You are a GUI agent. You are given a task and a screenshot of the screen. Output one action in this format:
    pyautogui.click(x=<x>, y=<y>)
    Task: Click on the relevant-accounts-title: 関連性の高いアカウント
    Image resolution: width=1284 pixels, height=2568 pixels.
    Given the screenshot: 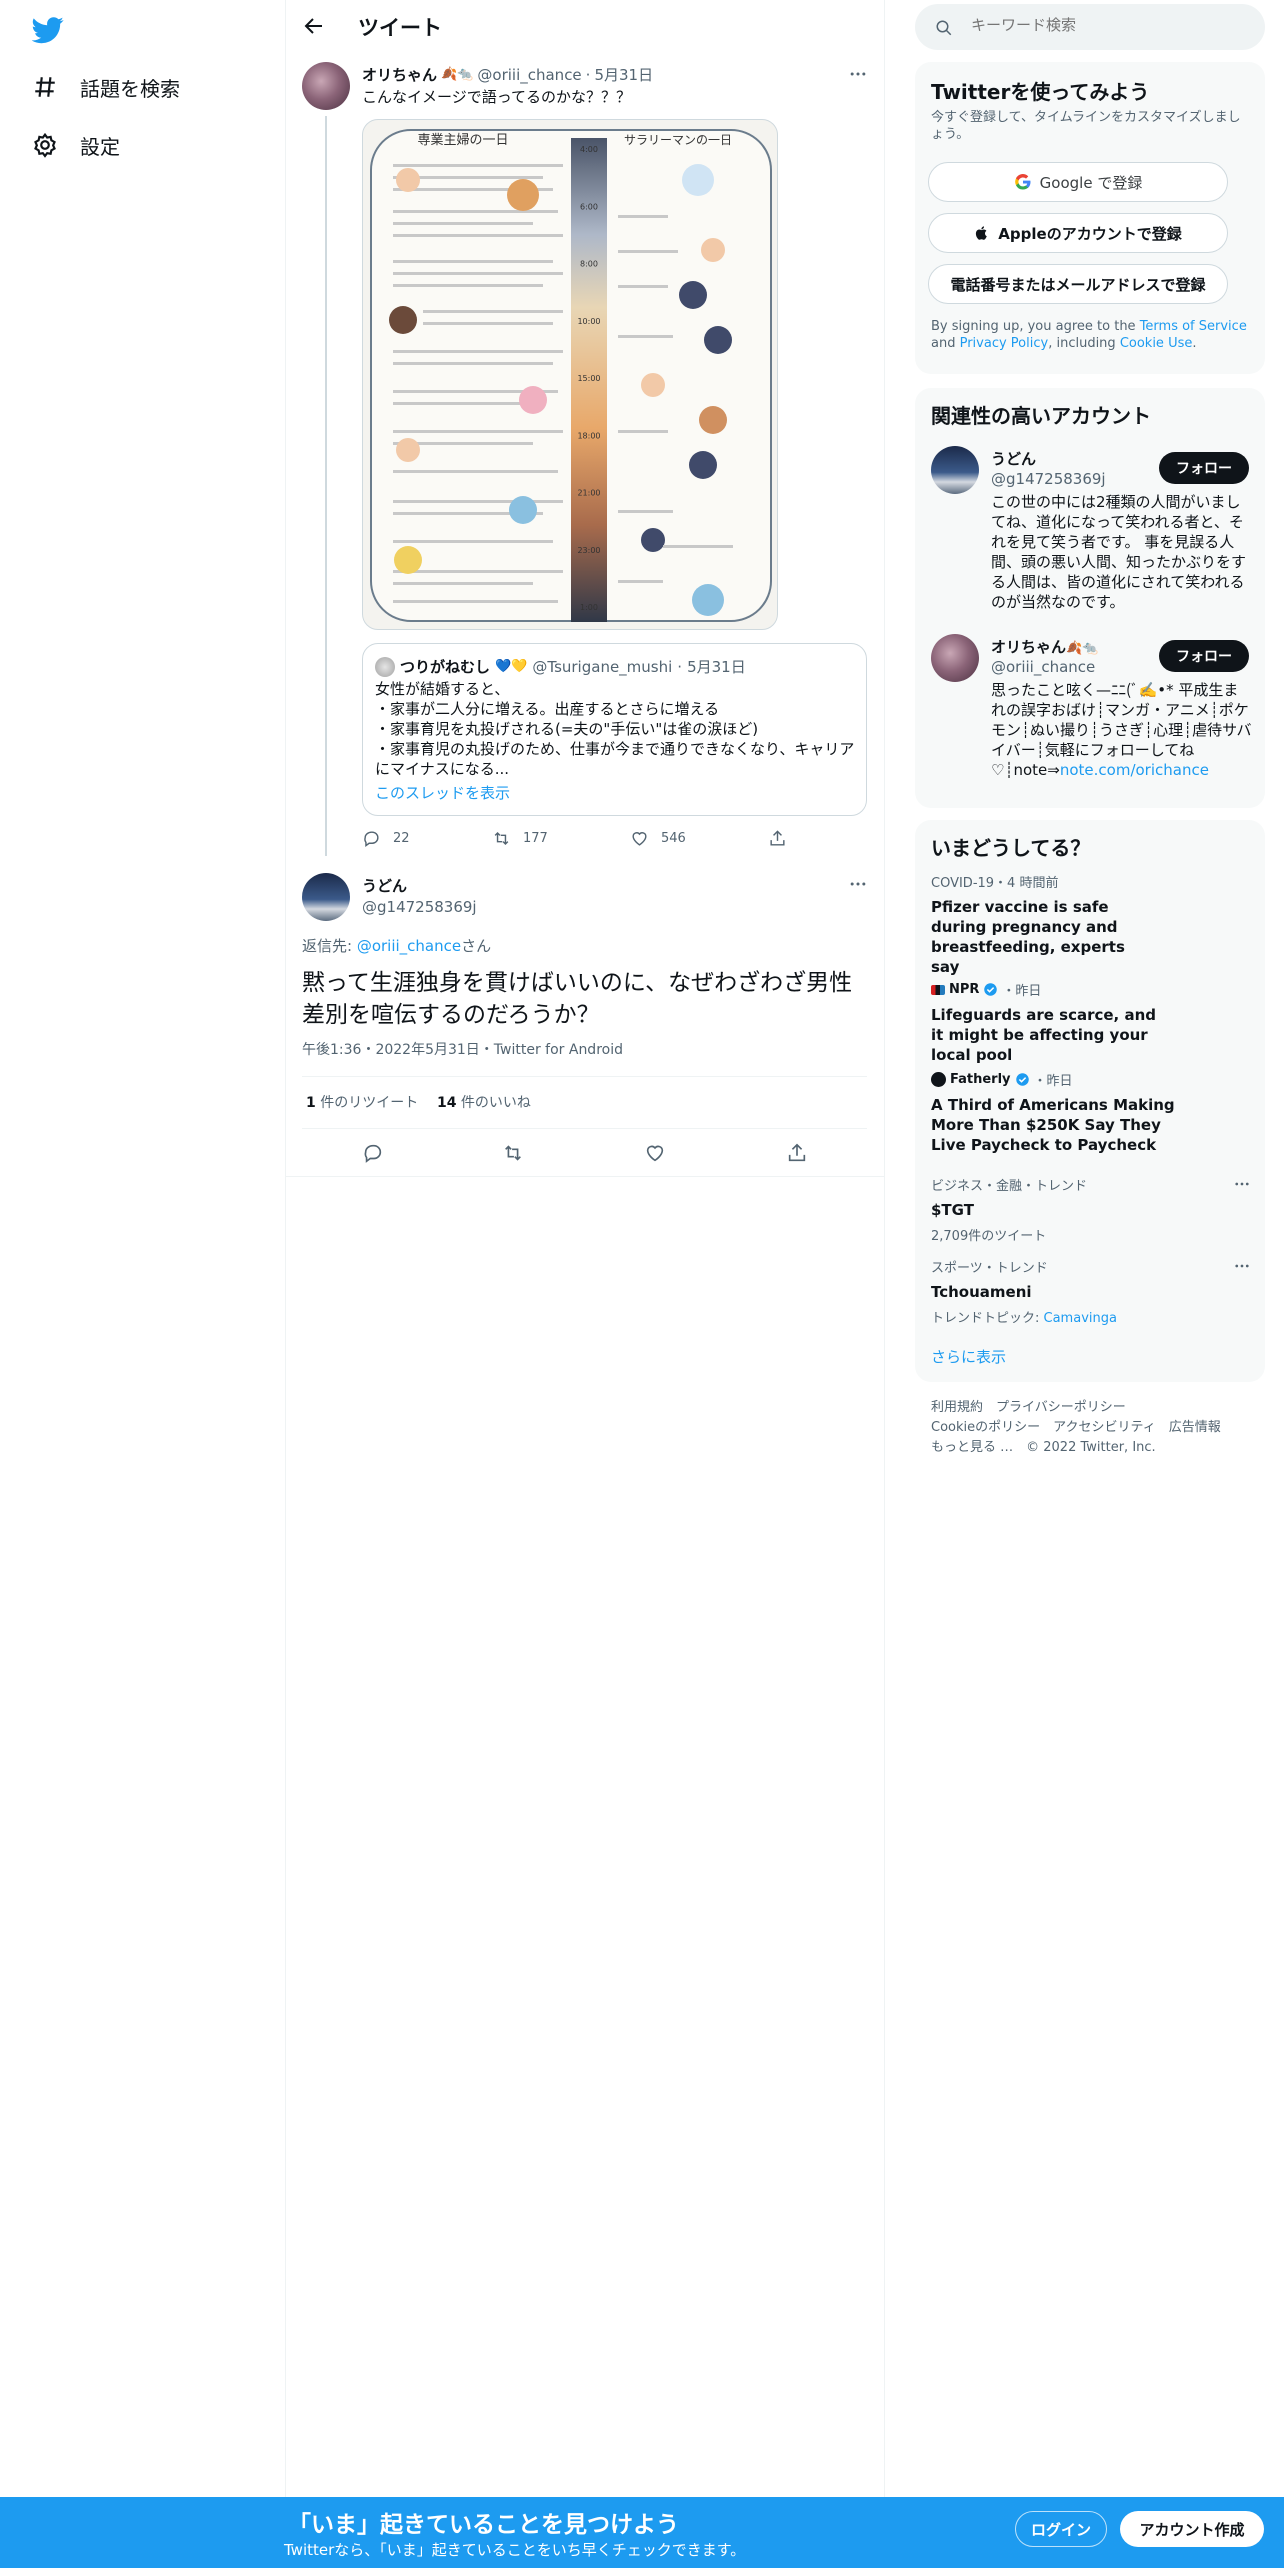 What is the action you would take?
    pyautogui.click(x=1041, y=416)
    